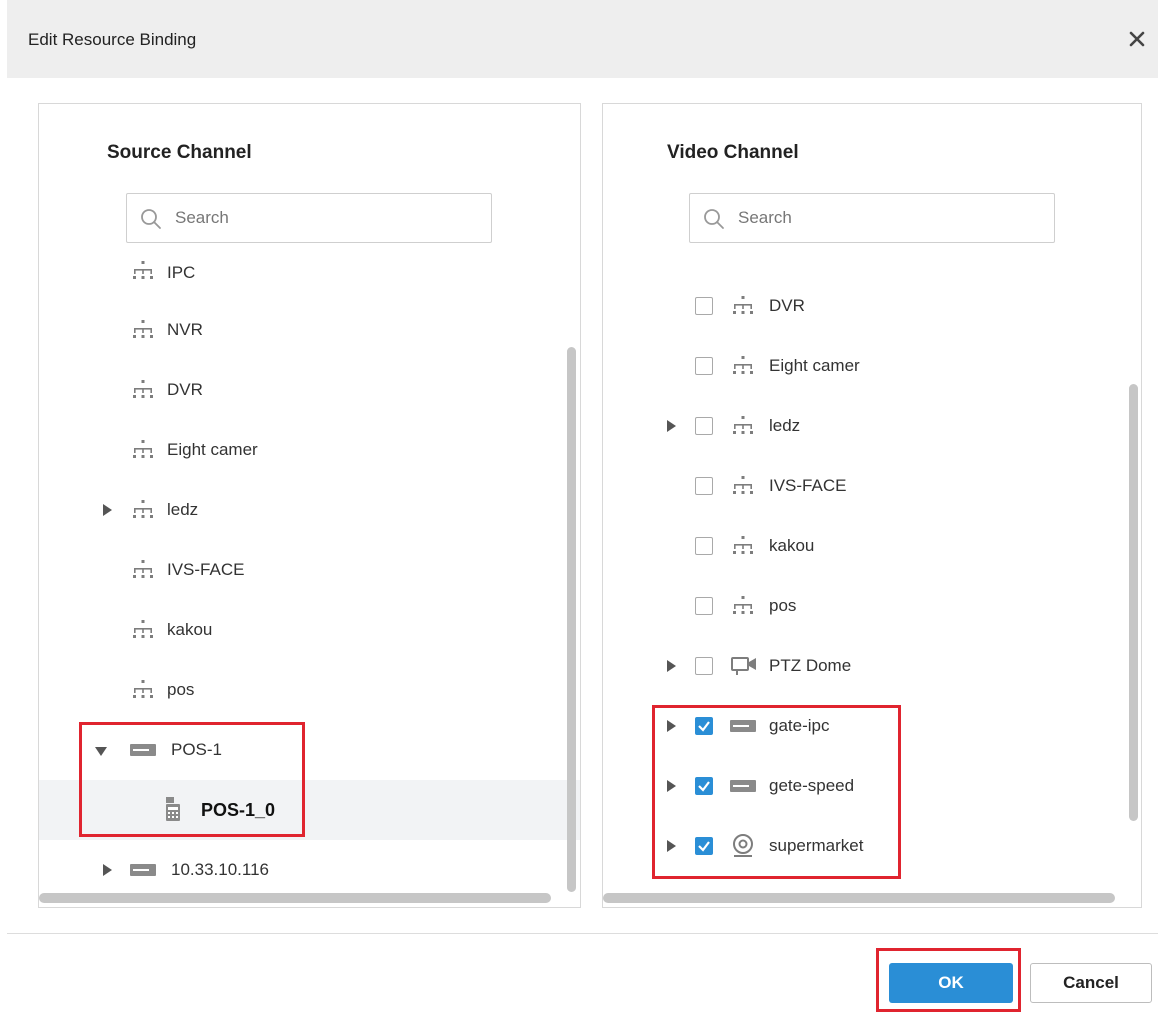 The width and height of the screenshot is (1158, 1012). What do you see at coordinates (582, 933) in the screenshot?
I see `footer-divider` at bounding box center [582, 933].